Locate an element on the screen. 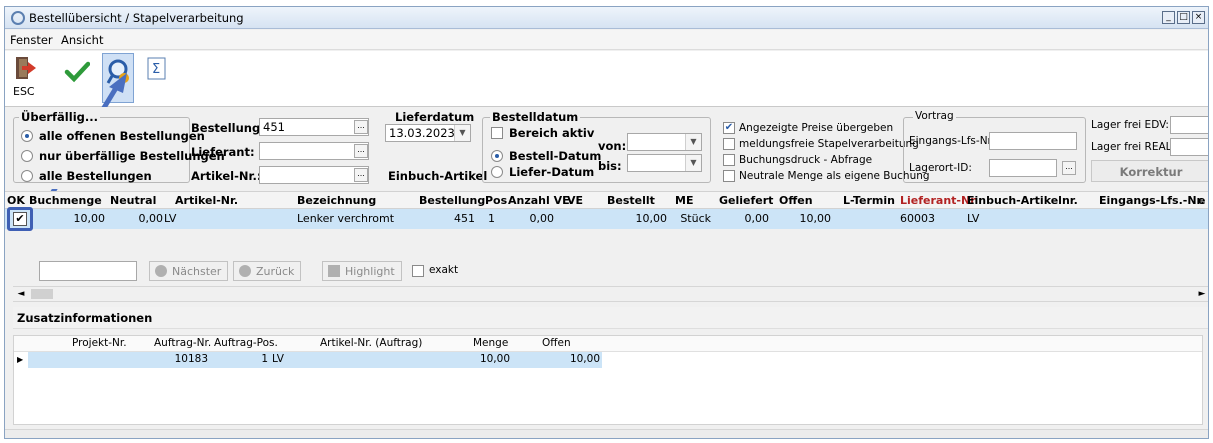  exakt-checkbox is located at coordinates (418, 271).